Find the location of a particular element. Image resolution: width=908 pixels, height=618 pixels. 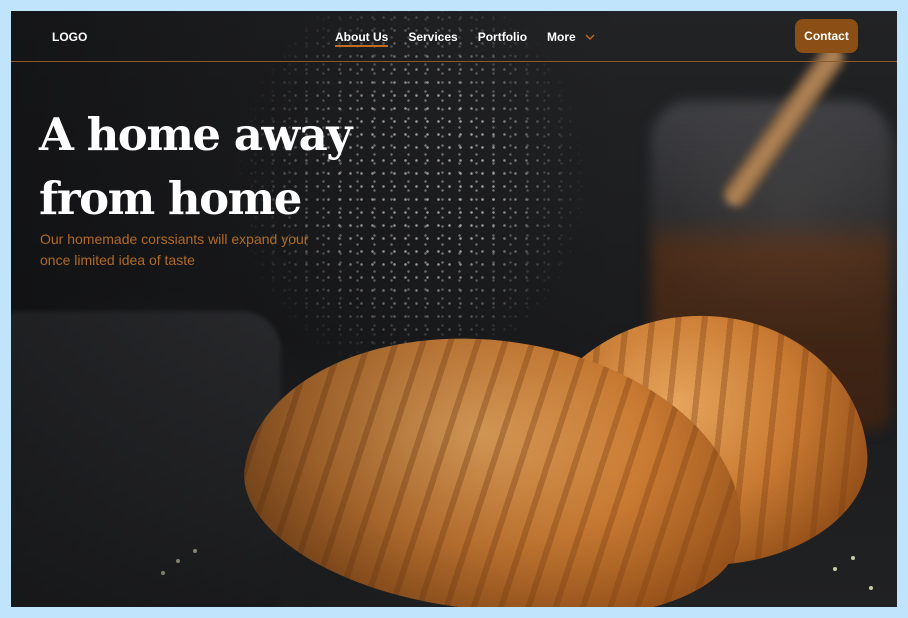

hero-subtitle-line-1: Our homemade corssiants will expand your is located at coordinates (174, 239).